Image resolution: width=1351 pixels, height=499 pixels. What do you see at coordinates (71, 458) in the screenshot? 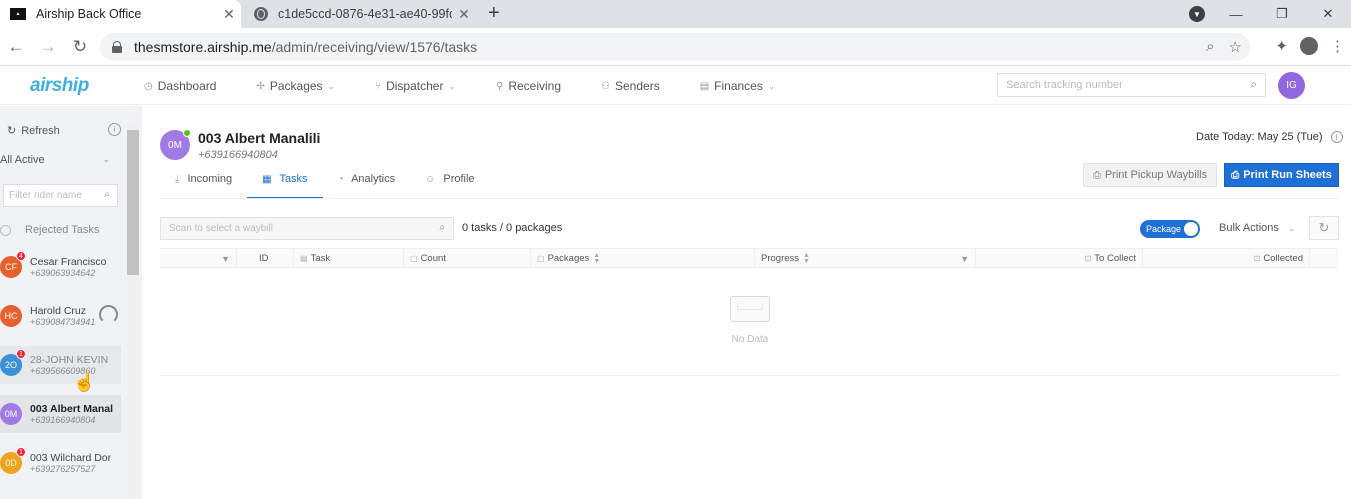
I see `rider-name: 003 Wilchard Dor` at bounding box center [71, 458].